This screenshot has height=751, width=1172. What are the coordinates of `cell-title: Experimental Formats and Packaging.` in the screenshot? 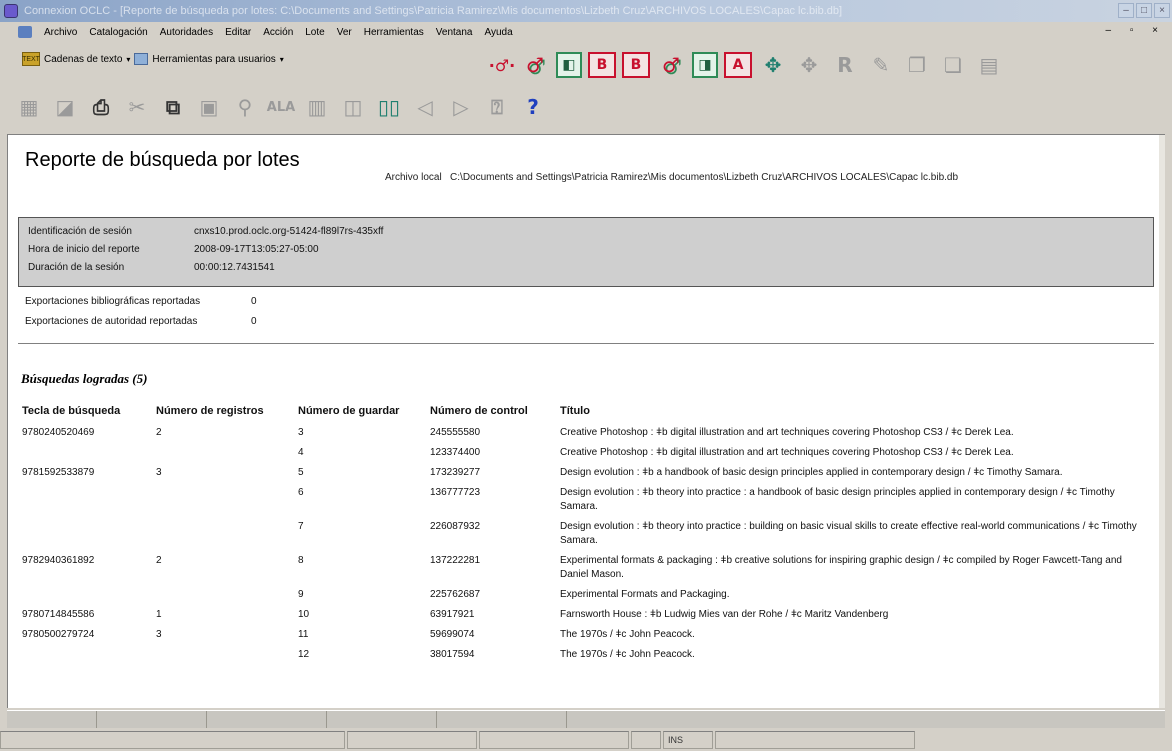 It's located at (645, 594).